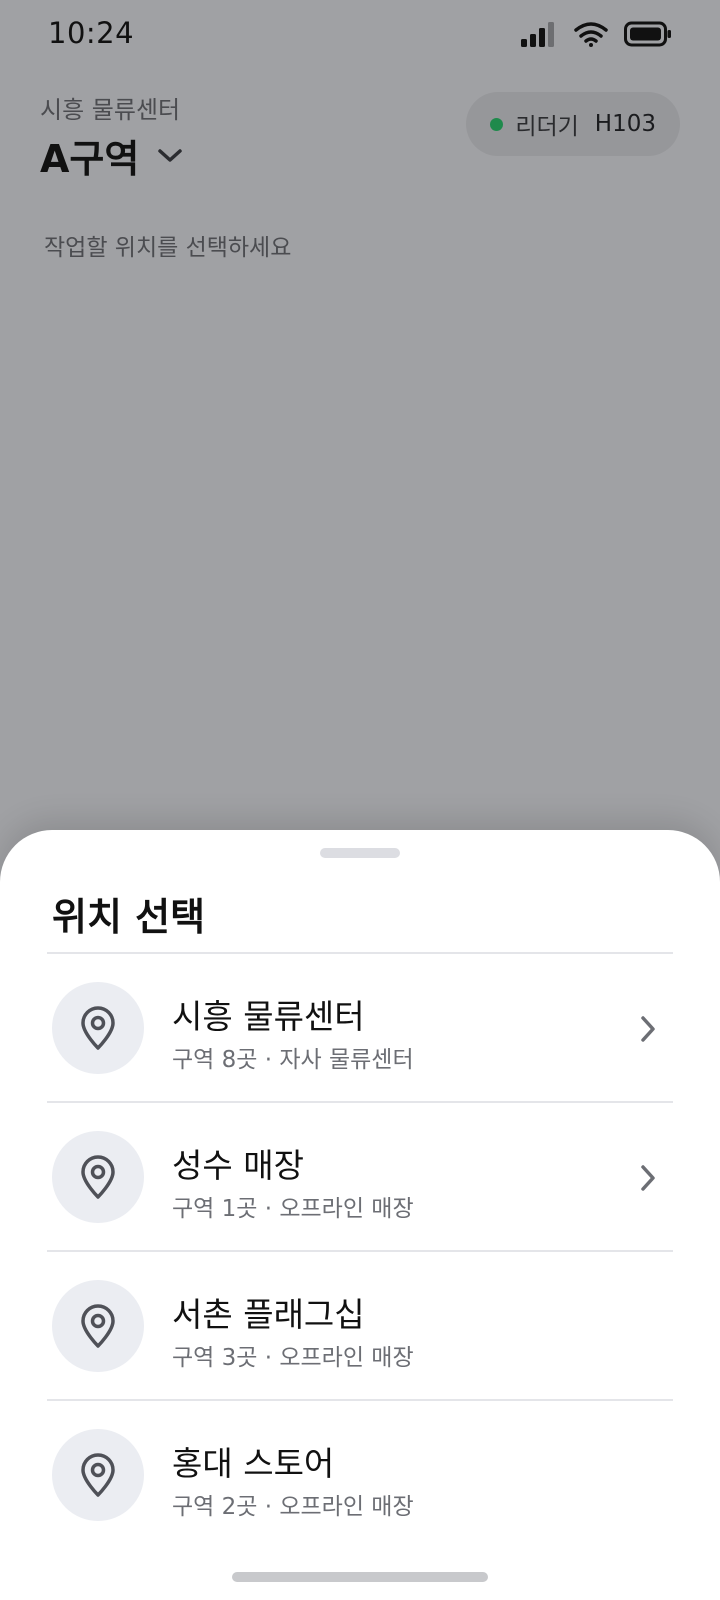  Describe the element at coordinates (110, 110) in the screenshot. I see `location-subtitle: 시흥 물류센터` at that location.